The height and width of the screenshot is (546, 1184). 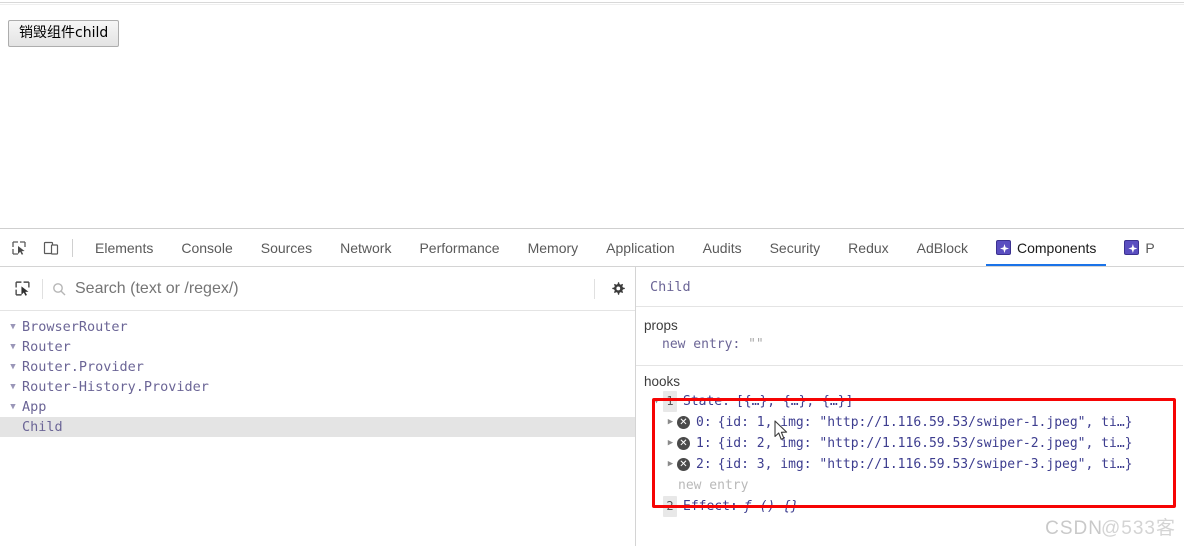 I want to click on search-icon, so click(x=59, y=289).